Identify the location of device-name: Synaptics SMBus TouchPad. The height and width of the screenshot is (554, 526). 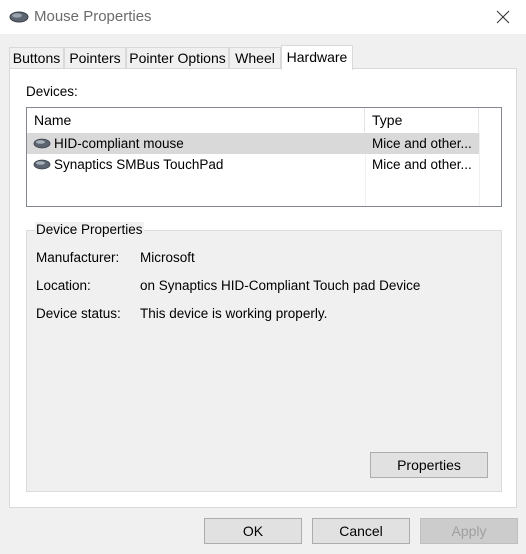
(139, 164).